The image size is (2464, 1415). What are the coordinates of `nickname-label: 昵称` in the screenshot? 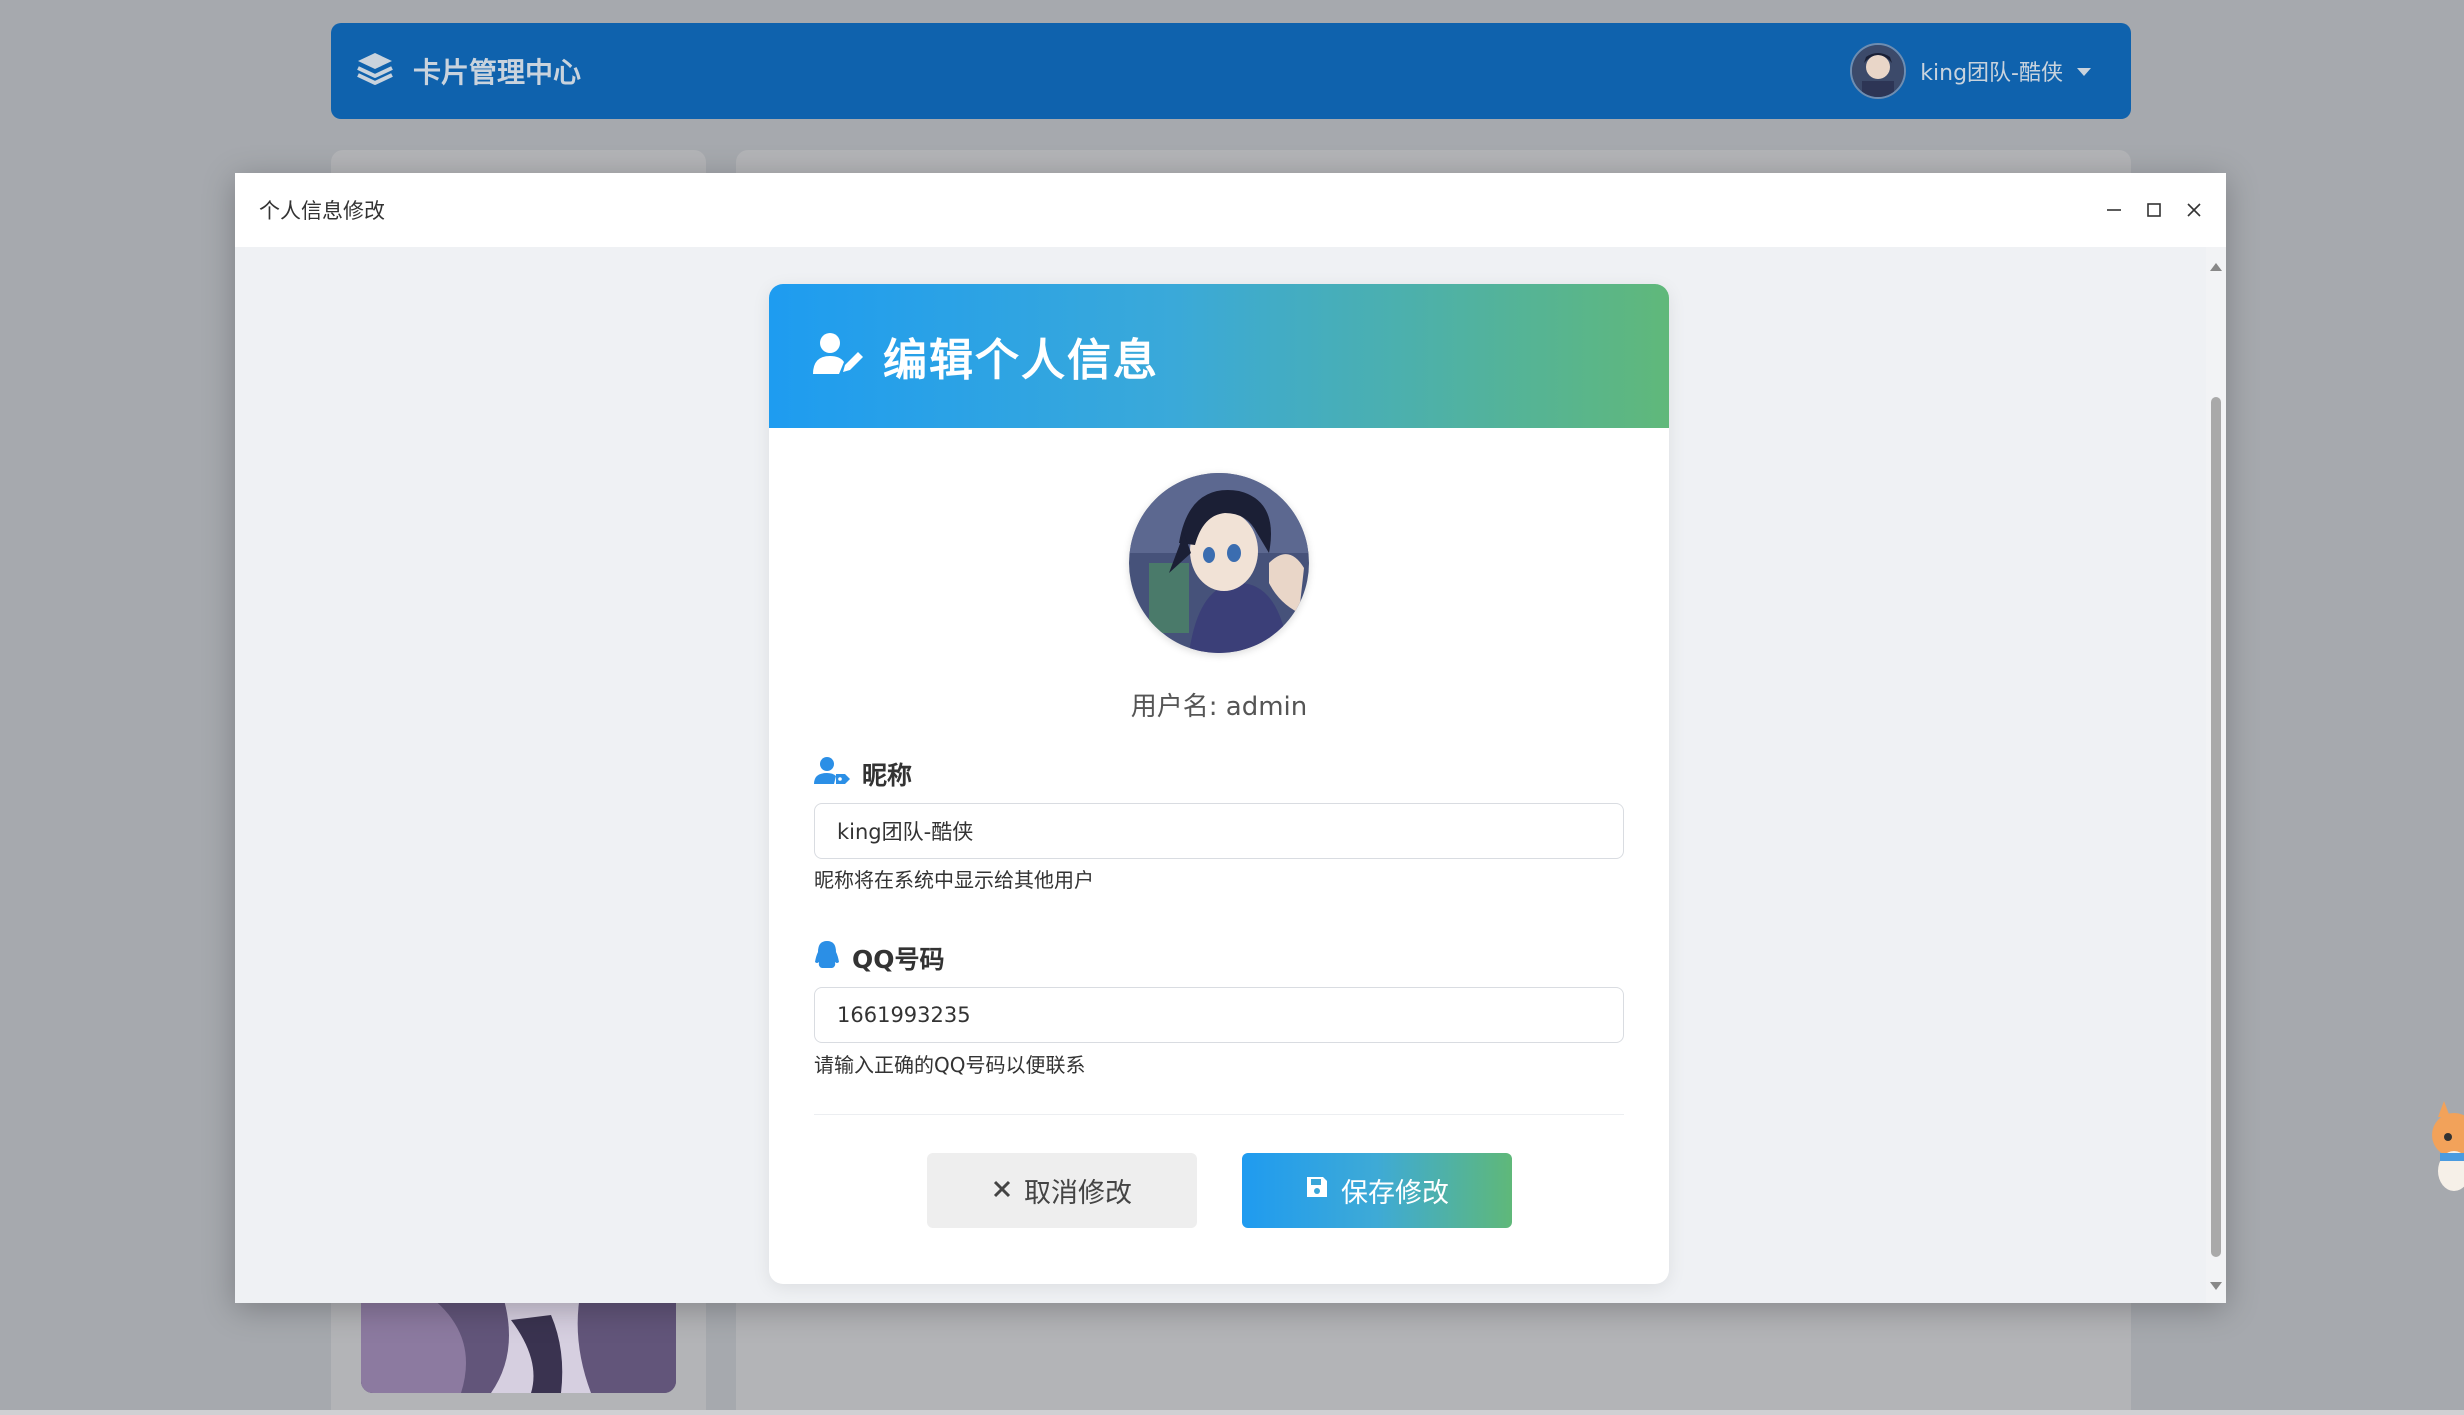 It's located at (863, 774).